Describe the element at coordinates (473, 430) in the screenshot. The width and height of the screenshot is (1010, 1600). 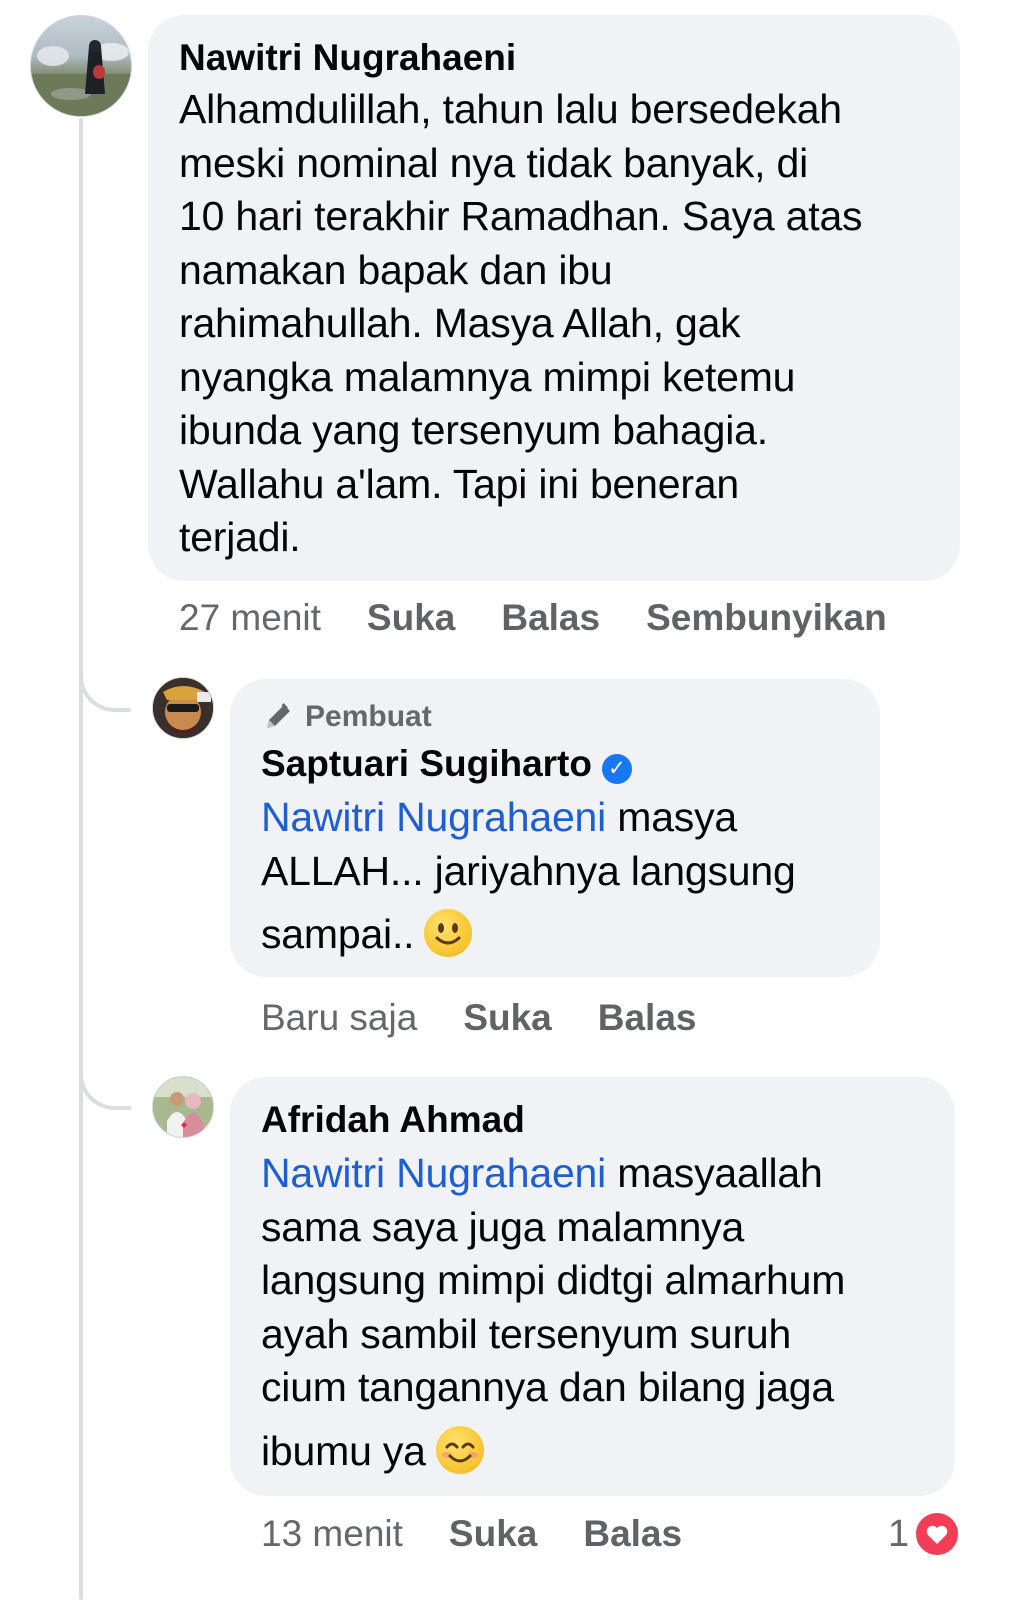
I see `comment-line: ibunda yang tersenyum bahagia.` at that location.